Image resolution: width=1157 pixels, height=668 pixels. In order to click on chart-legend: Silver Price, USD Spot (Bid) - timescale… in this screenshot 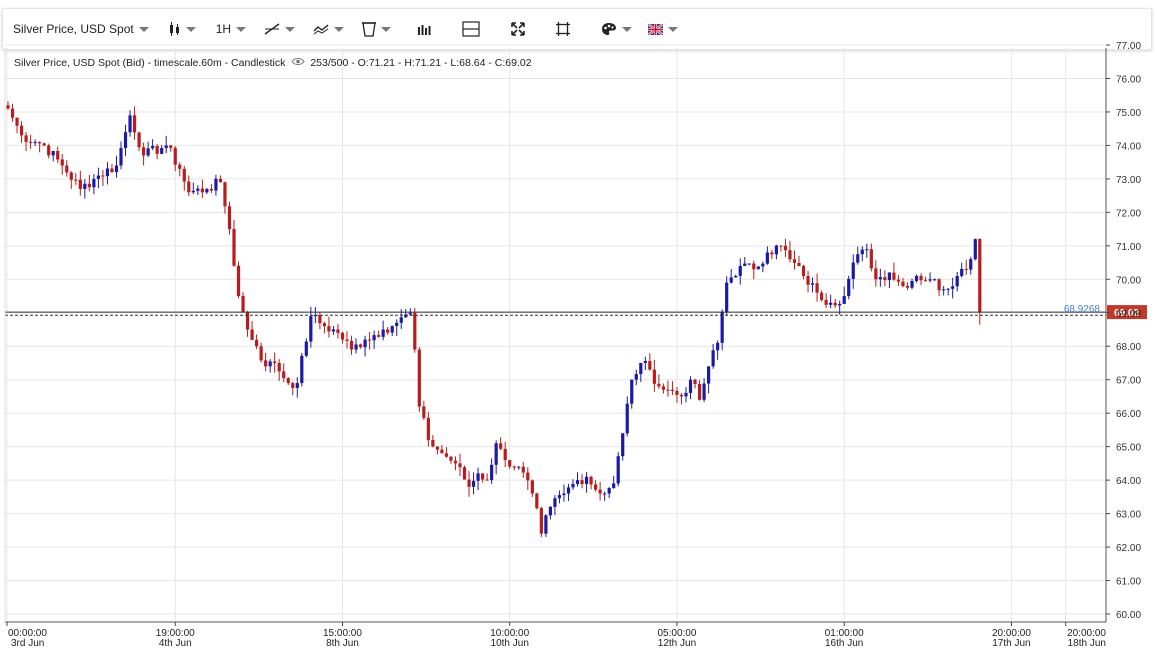, I will do `click(273, 63)`.